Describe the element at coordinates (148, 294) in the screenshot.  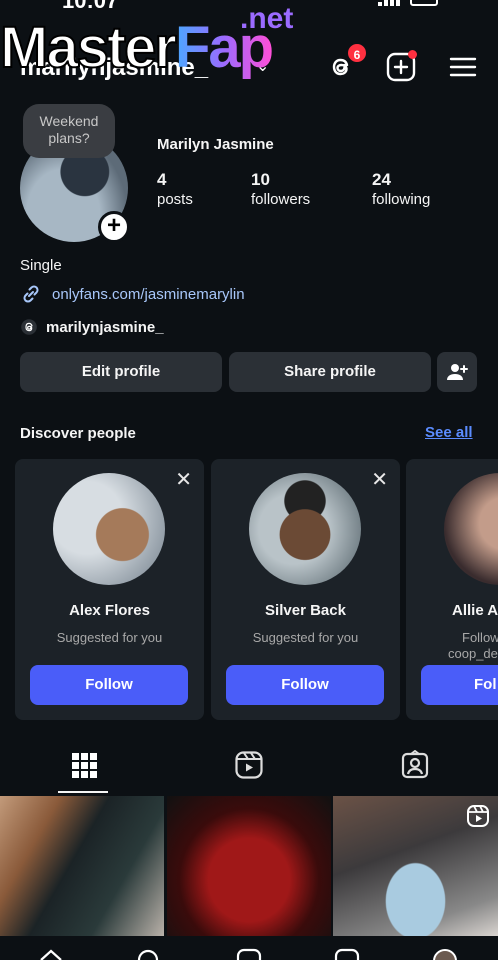
I see `link-text: onlyfans.com/jasminemarylin` at that location.